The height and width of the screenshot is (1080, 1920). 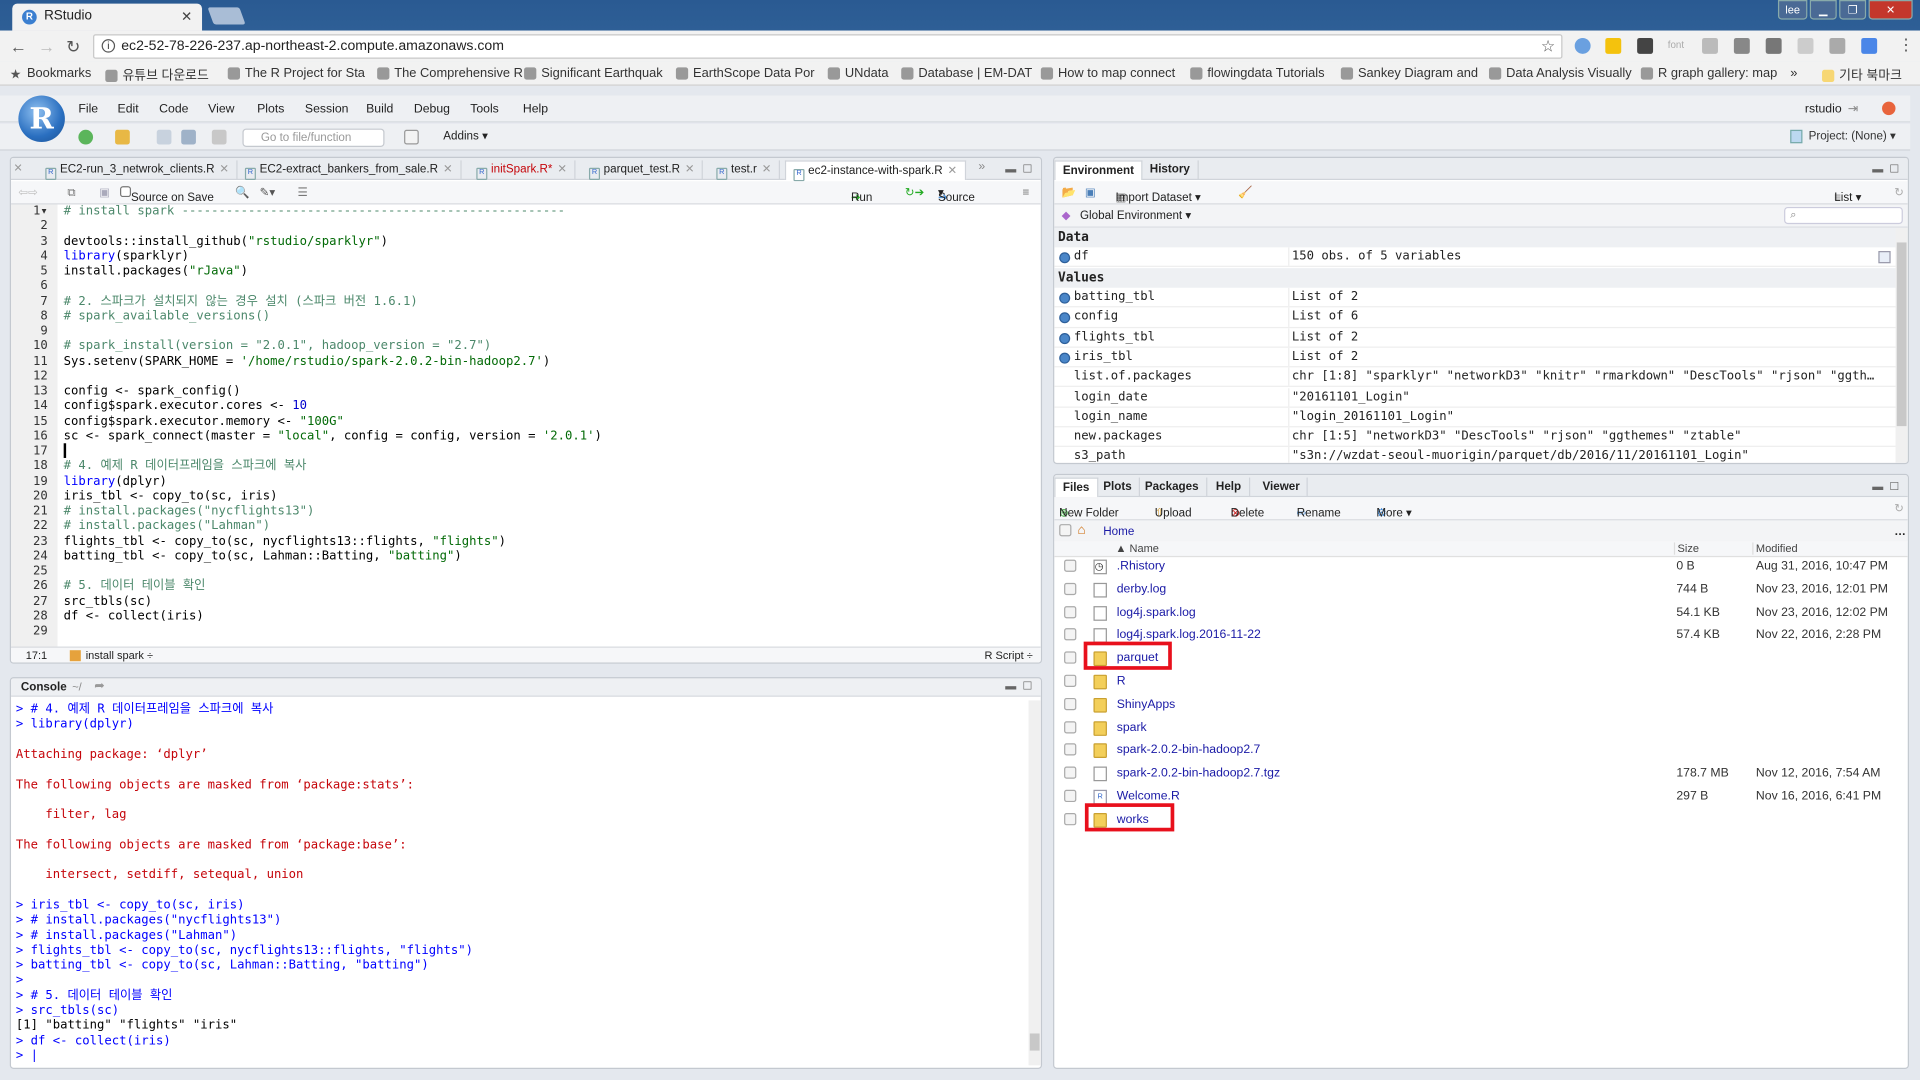 I want to click on info-icon: i, so click(x=108, y=46).